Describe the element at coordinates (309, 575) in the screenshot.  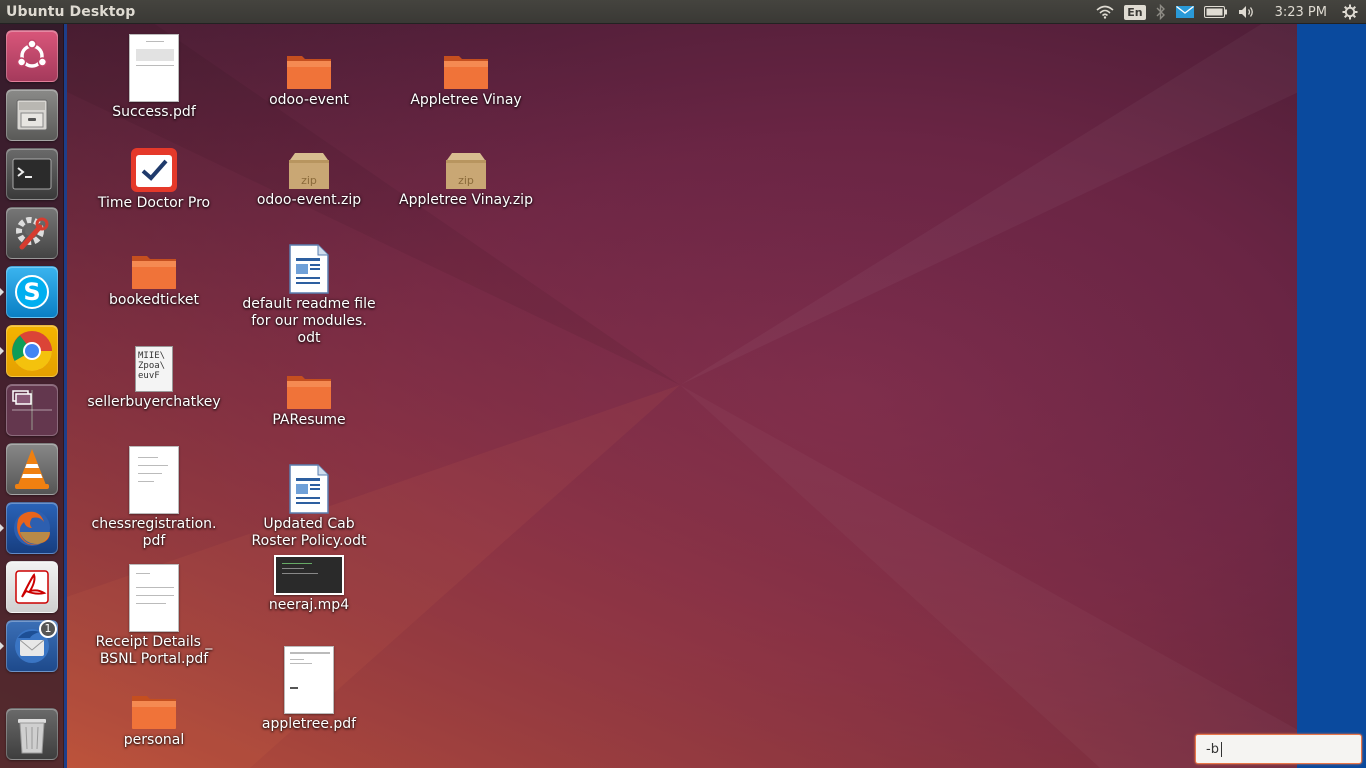
I see `video-thumbnail-icon` at that location.